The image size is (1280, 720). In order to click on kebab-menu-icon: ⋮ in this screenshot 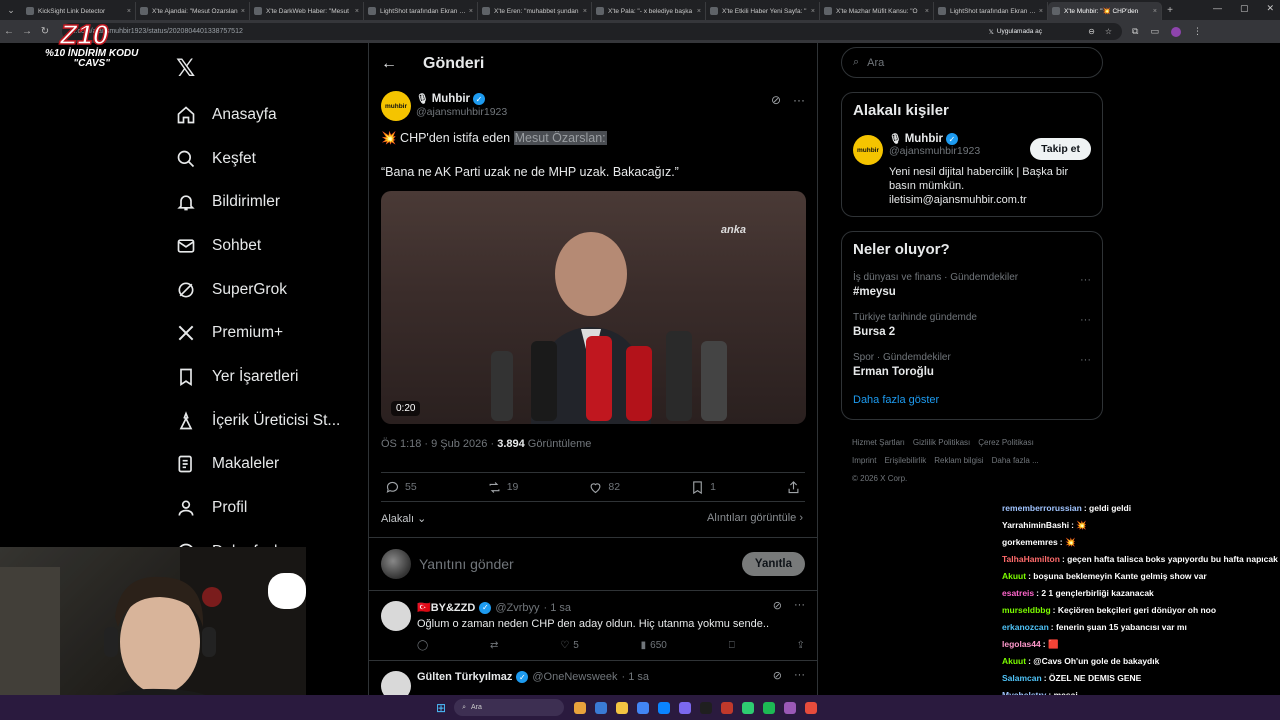, I will do `click(1197, 31)`.